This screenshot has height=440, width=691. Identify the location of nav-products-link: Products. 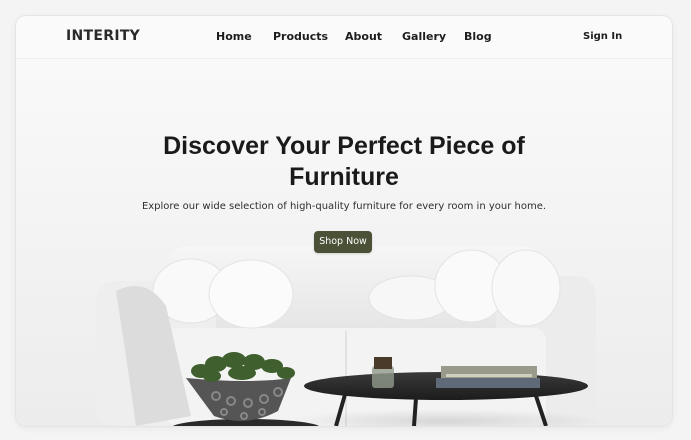
(300, 36).